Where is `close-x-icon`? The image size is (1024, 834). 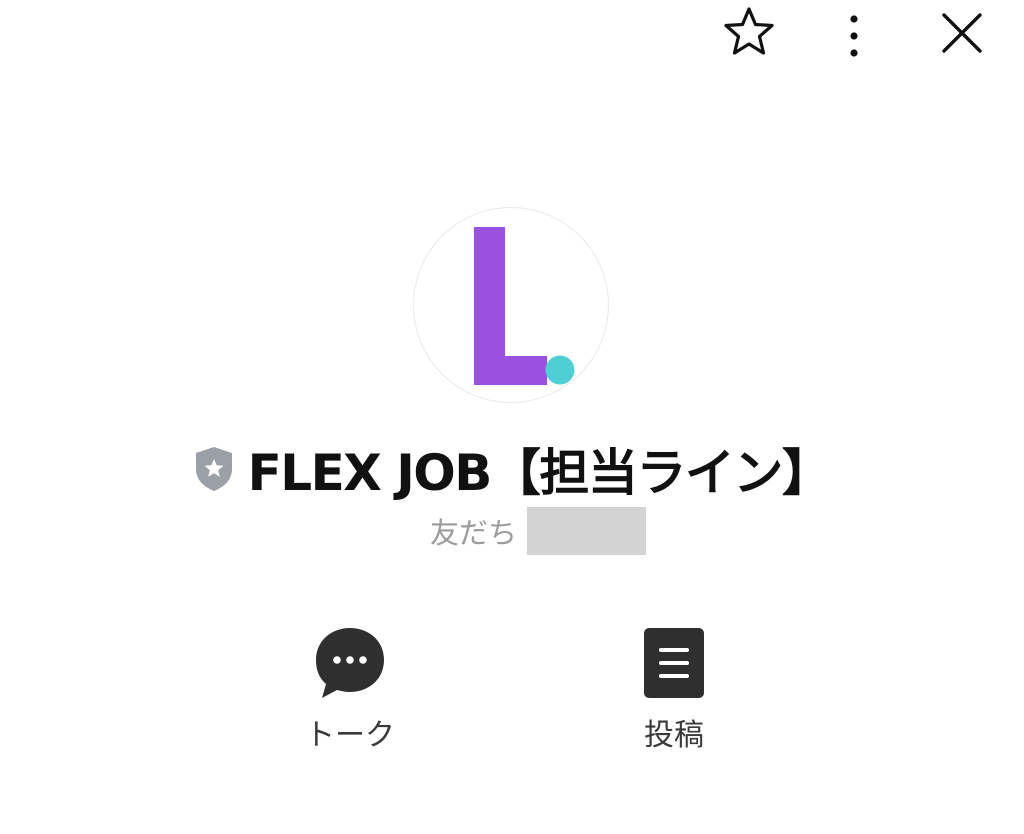
close-x-icon is located at coordinates (962, 33).